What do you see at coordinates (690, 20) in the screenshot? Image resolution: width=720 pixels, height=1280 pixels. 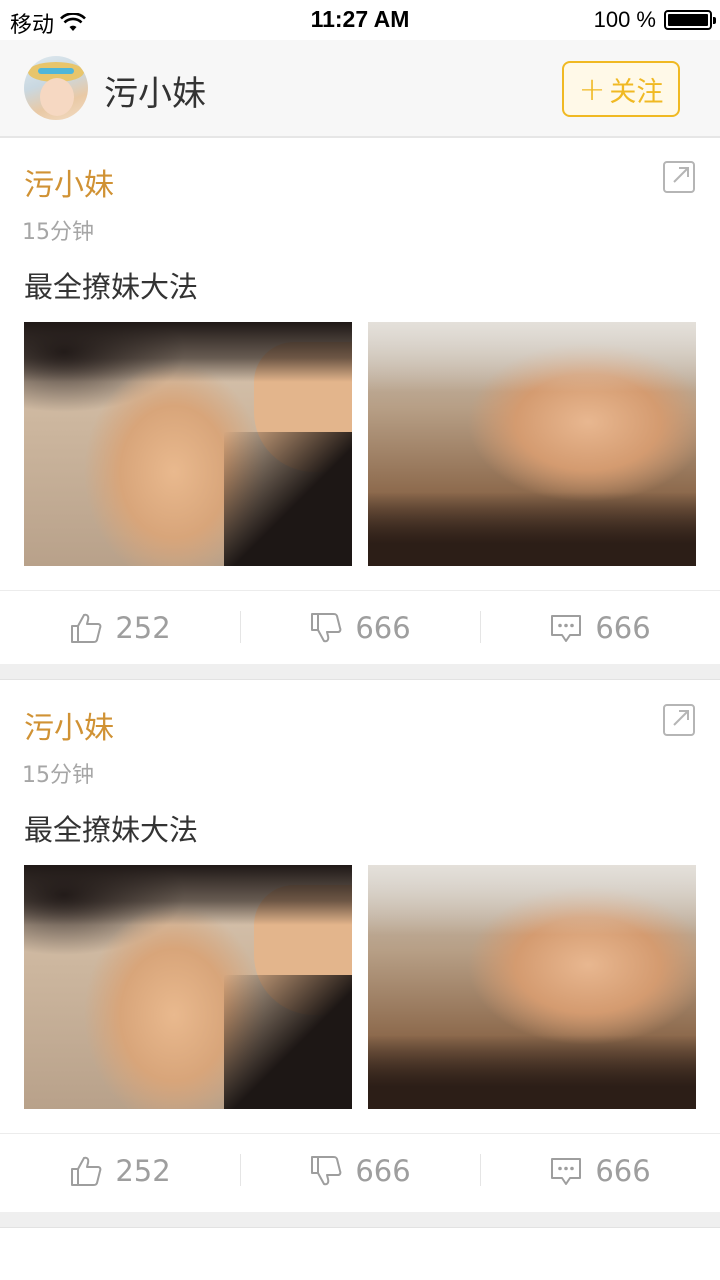 I see `battery-icon` at bounding box center [690, 20].